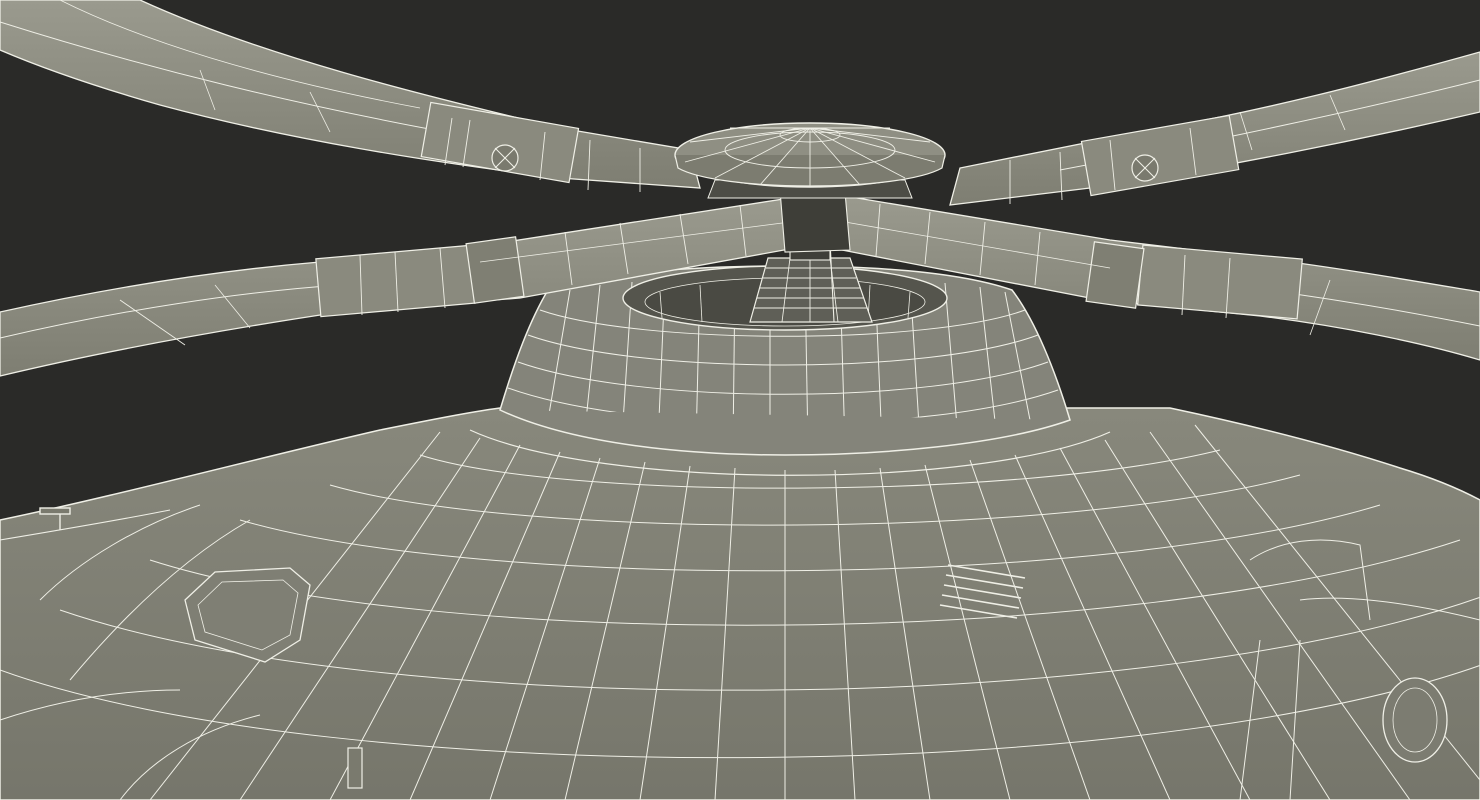 Image resolution: width=1480 pixels, height=800 pixels. I want to click on rotor-hub-cap, so click(810, 160).